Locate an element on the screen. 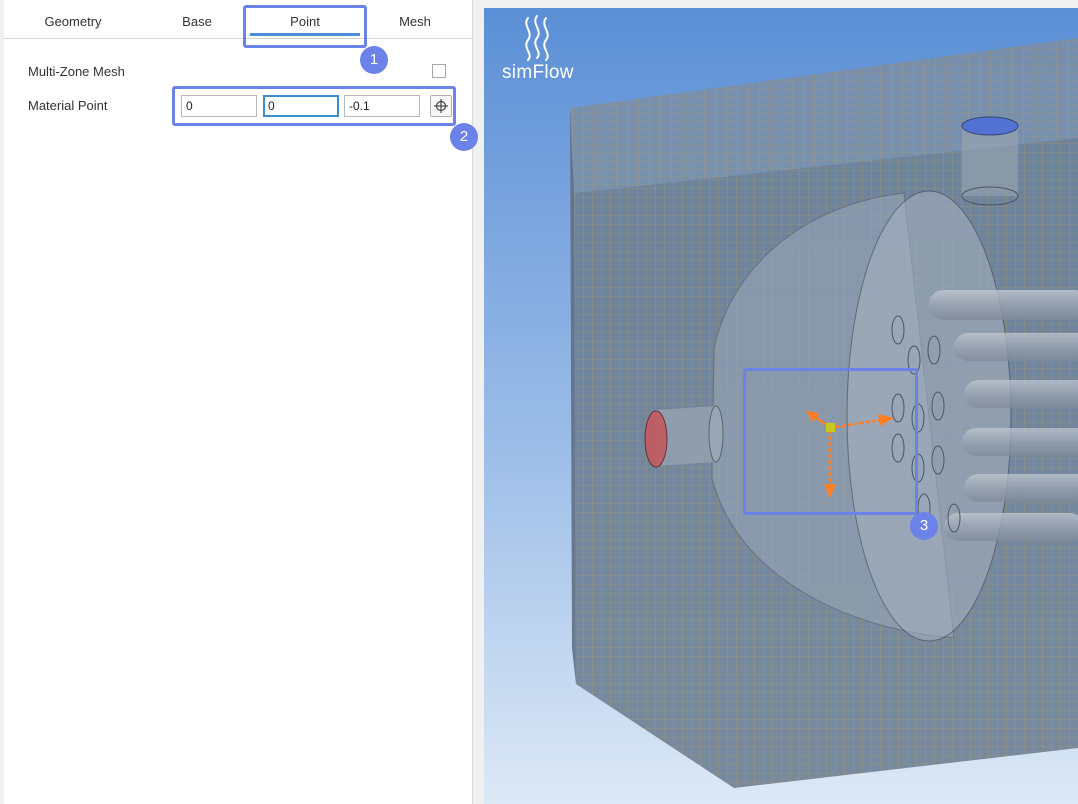  highlight-point-tab is located at coordinates (305, 26).